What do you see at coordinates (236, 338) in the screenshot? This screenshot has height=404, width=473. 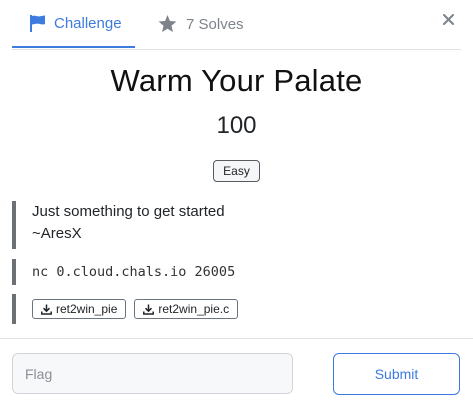 I see `footer-divider` at bounding box center [236, 338].